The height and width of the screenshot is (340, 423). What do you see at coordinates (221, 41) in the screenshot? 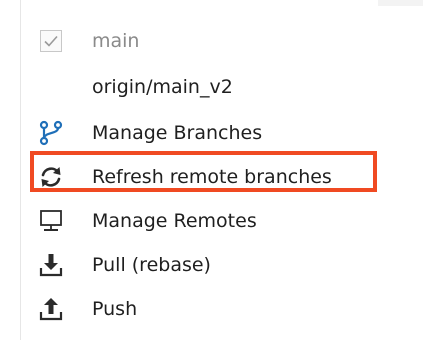
I see `menu-item-main: main` at bounding box center [221, 41].